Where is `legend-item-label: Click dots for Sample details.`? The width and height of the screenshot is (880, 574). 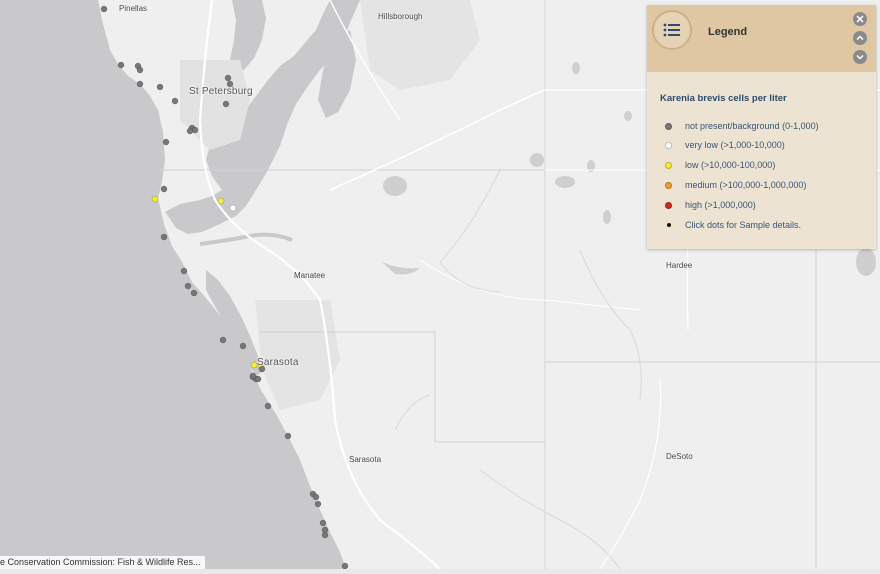
legend-item-label: Click dots for Sample details. is located at coordinates (743, 225).